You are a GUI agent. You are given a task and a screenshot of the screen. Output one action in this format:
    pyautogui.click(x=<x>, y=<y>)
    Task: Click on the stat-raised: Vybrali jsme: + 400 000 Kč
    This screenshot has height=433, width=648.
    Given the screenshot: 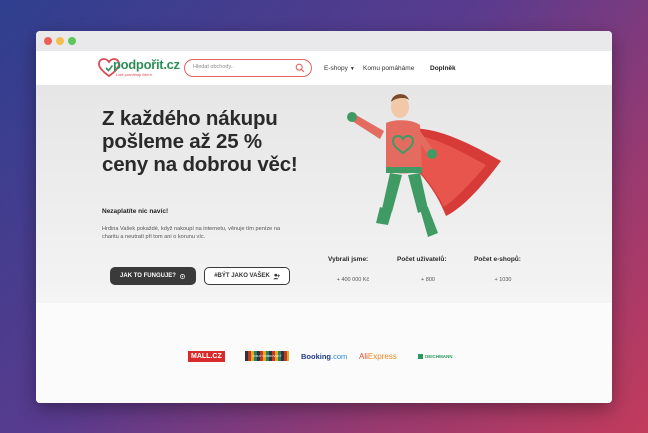 What is the action you would take?
    pyautogui.click(x=353, y=269)
    